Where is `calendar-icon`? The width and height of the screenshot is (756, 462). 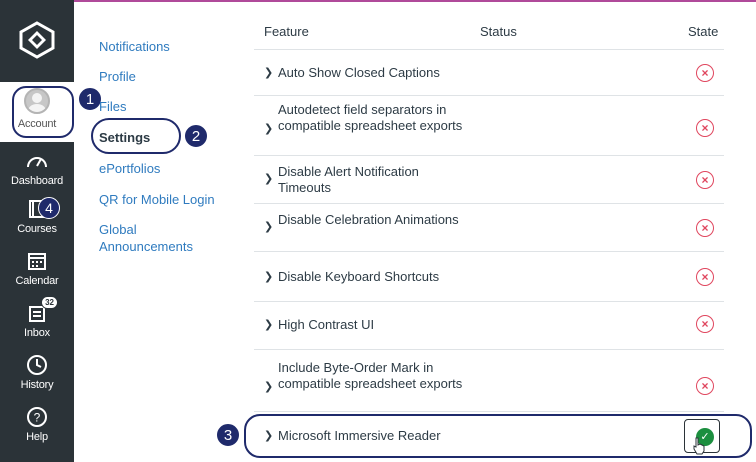 calendar-icon is located at coordinates (37, 261).